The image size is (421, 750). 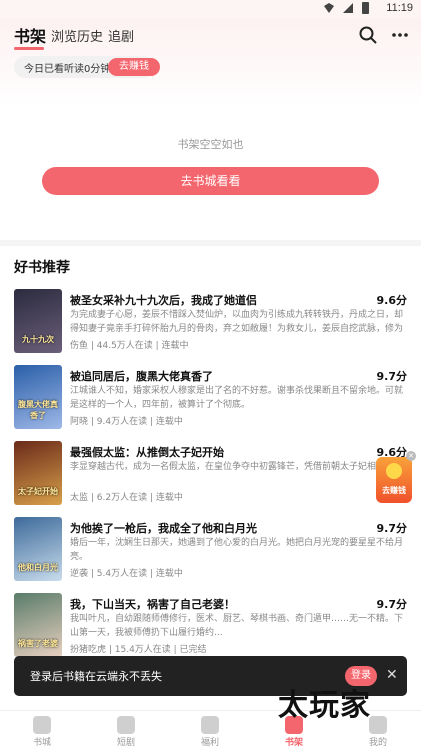 I want to click on reading-time-pill: 今日已看听读0分钟 去赚钱, so click(x=87, y=67).